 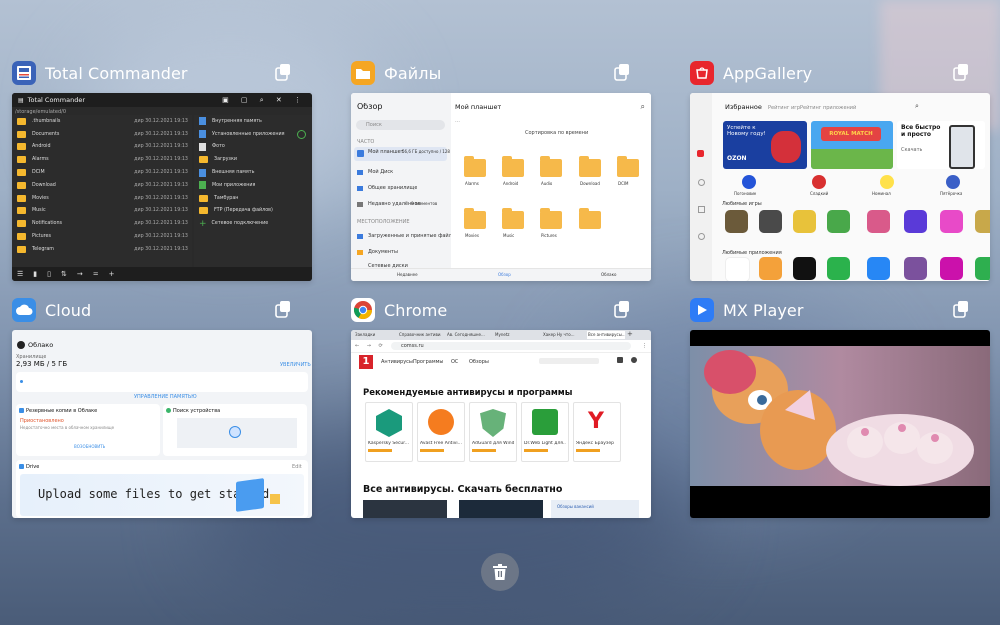 What do you see at coordinates (253, 198) in the screenshot?
I see `location-row: Тамбуран` at bounding box center [253, 198].